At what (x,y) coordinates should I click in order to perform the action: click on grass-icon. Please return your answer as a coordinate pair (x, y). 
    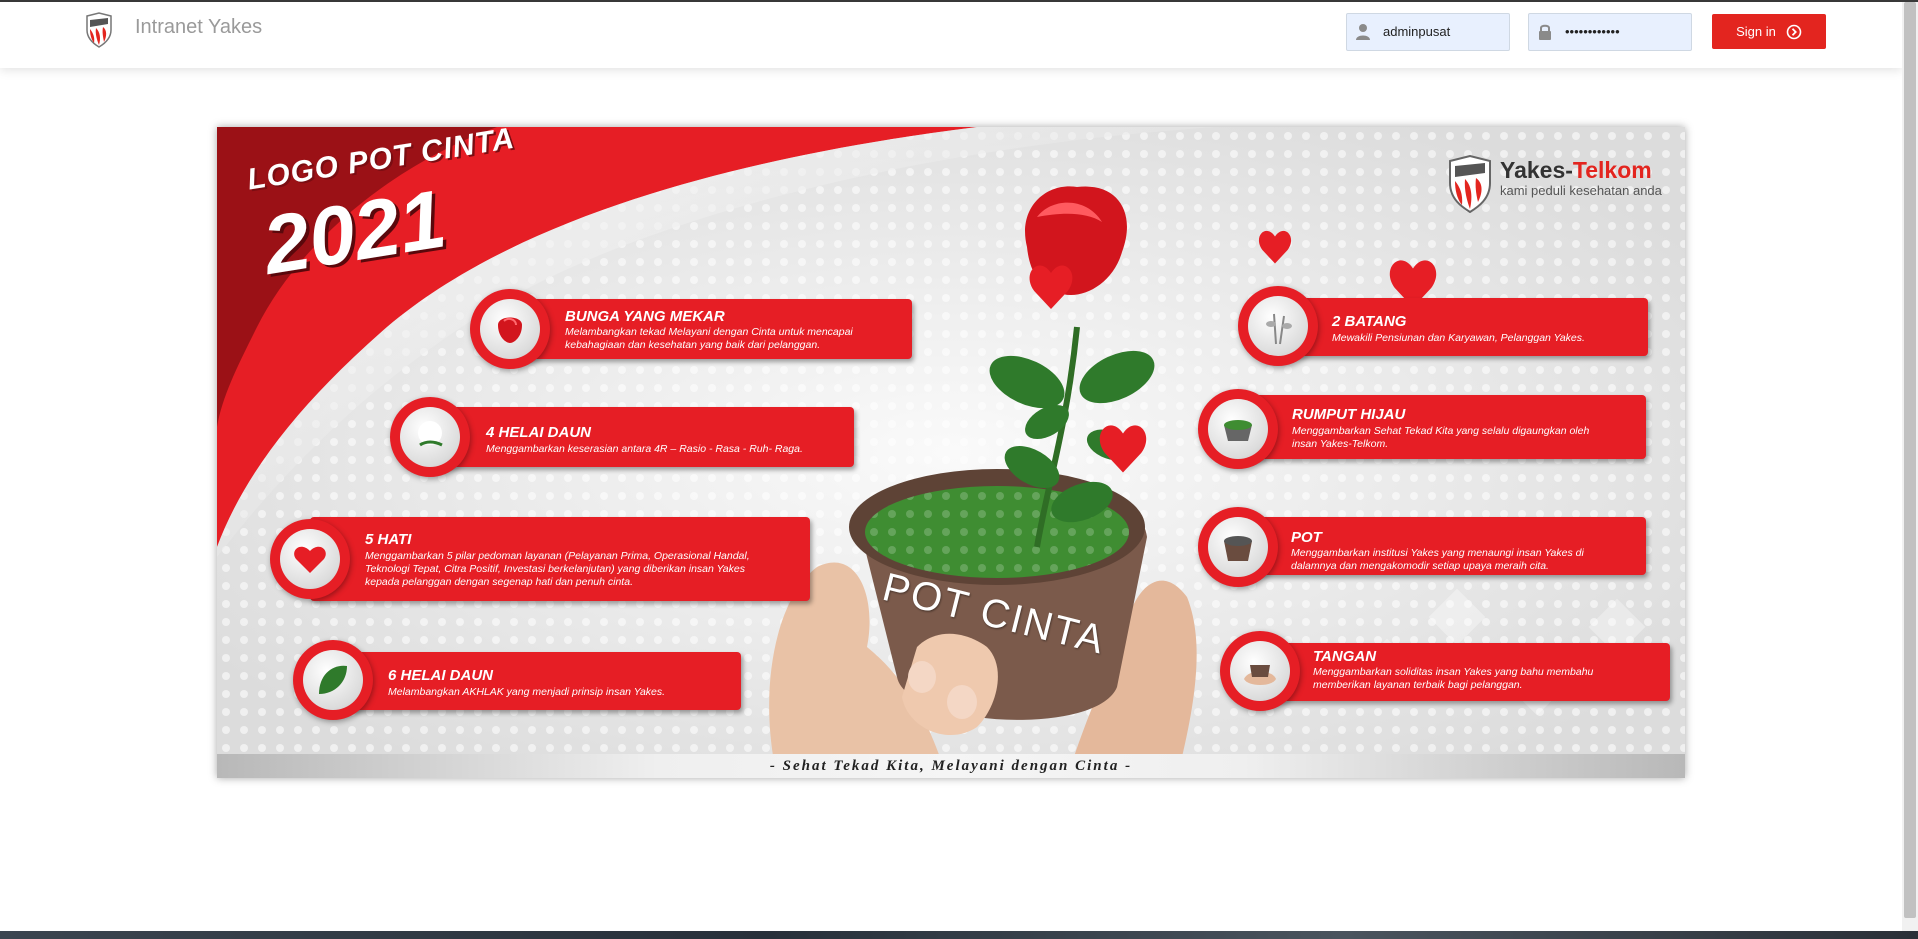
    Looking at the image, I should click on (1238, 430).